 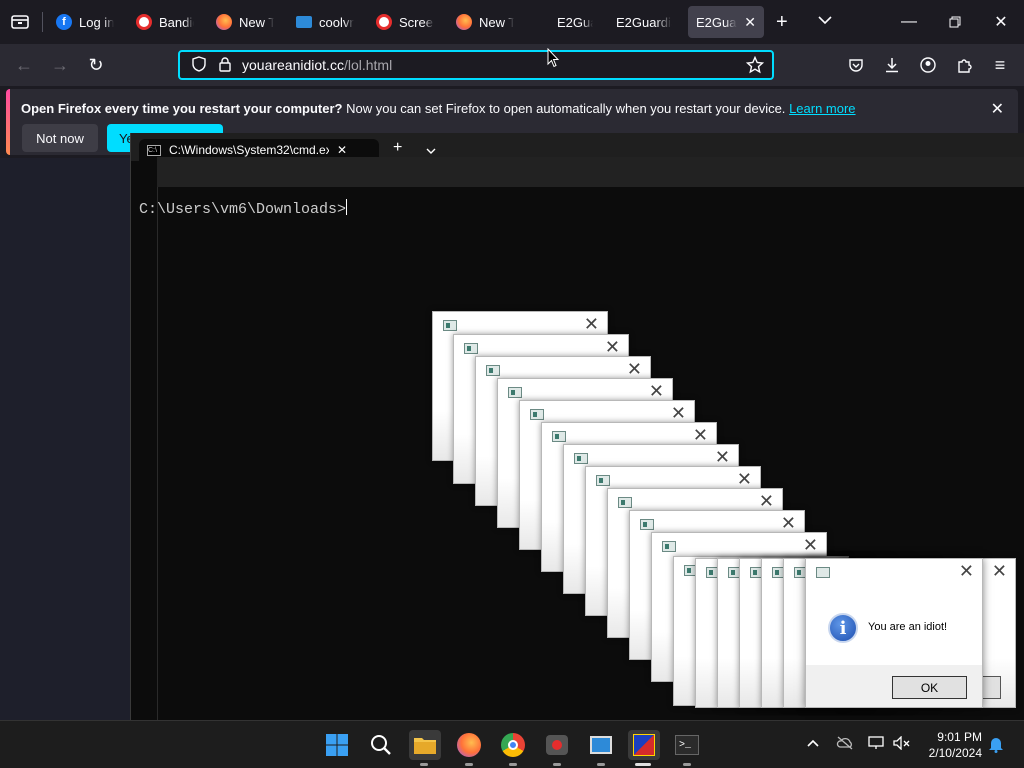 What do you see at coordinates (469, 748) in the screenshot?
I see `firefox-taskbar-icon` at bounding box center [469, 748].